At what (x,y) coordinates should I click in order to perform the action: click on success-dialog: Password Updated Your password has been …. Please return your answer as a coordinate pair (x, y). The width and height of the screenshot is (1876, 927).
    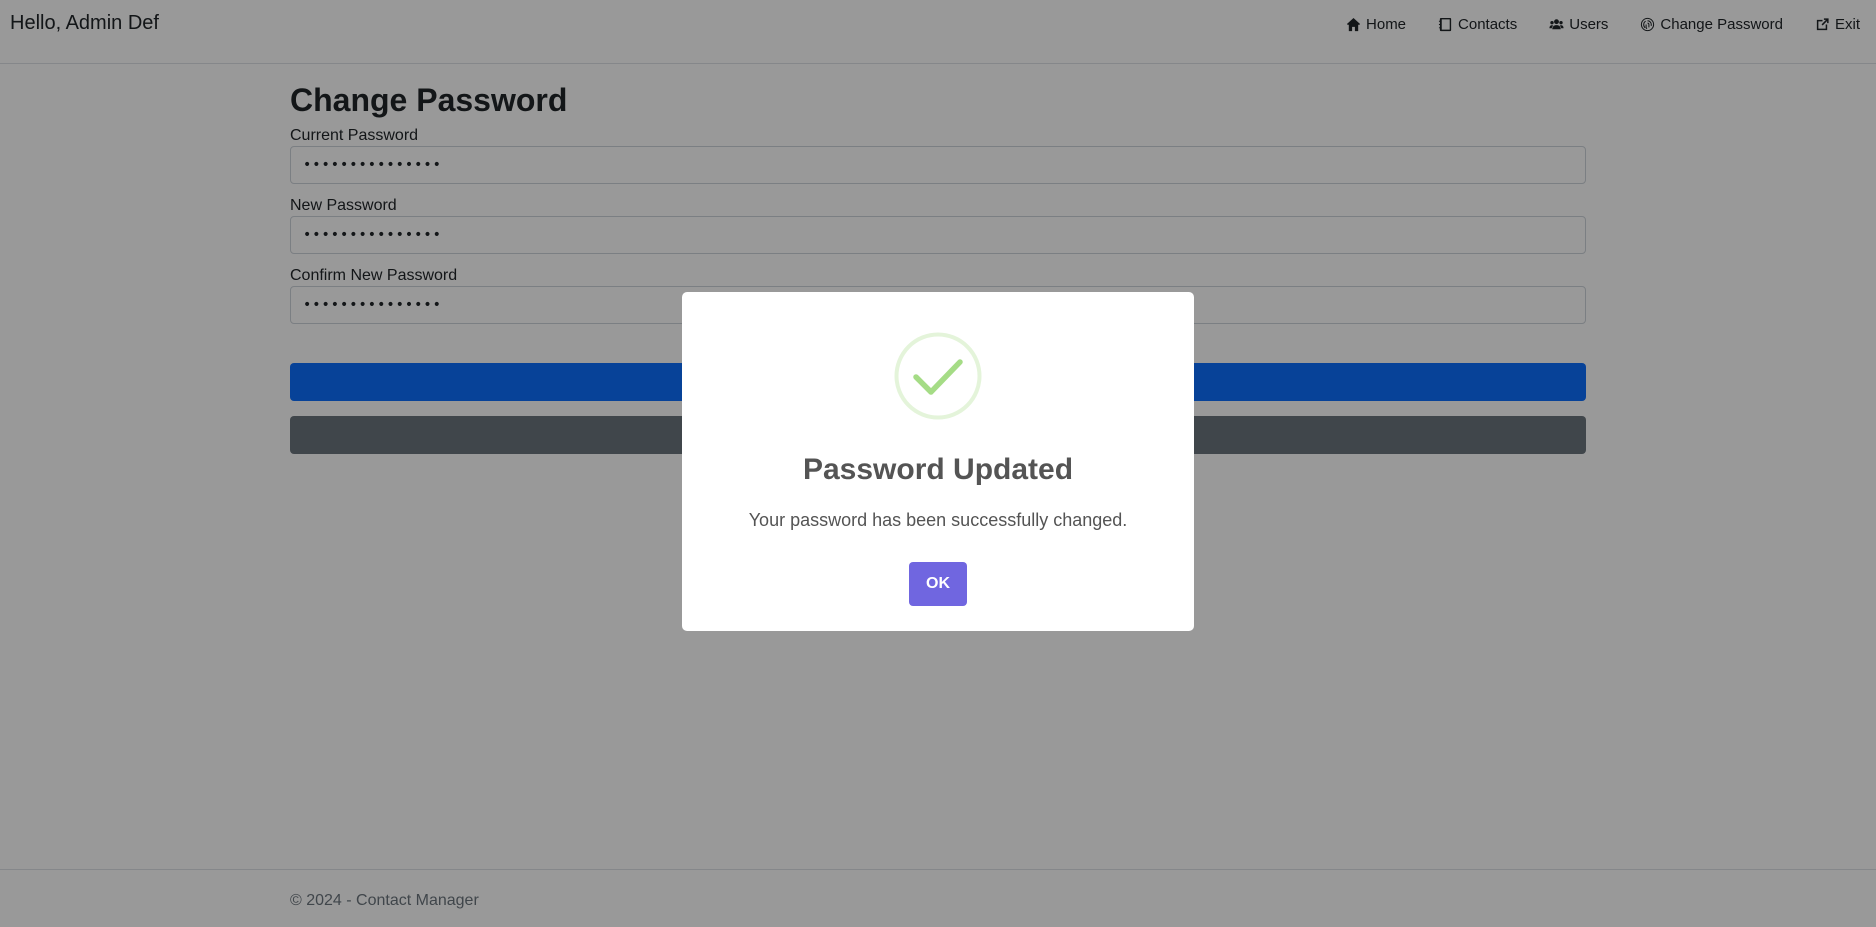
    Looking at the image, I should click on (938, 461).